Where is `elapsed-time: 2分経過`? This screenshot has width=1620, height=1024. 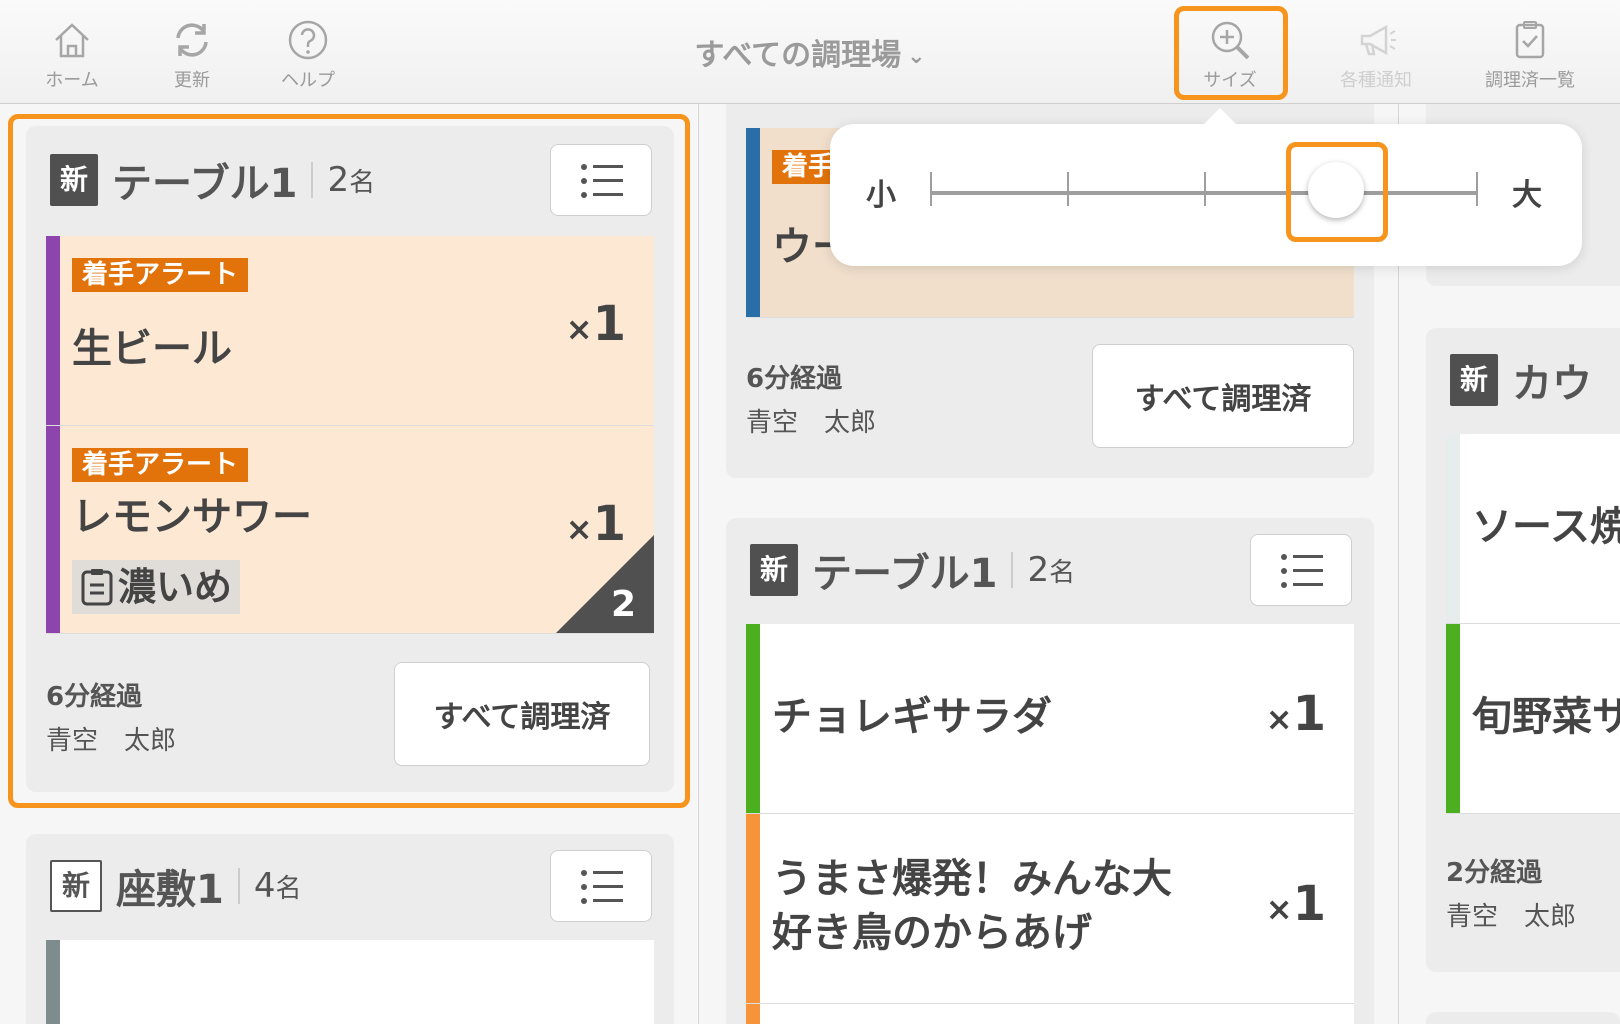 elapsed-time: 2分経過 is located at coordinates (1494, 873).